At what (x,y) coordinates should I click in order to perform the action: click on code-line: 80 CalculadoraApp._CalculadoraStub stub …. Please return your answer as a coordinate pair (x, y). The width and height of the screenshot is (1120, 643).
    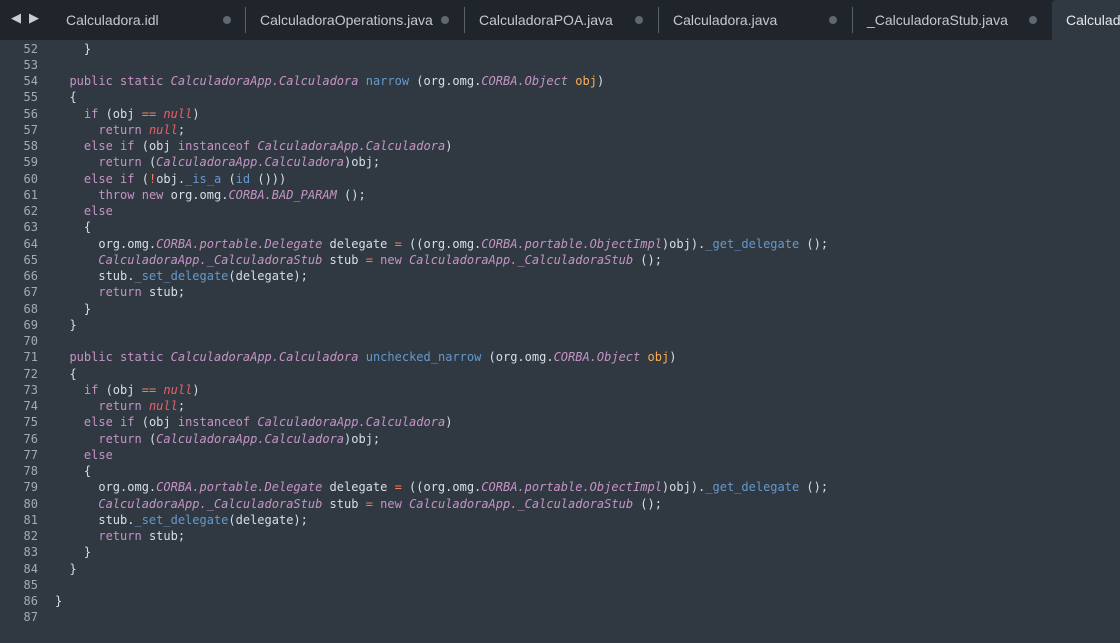
    Looking at the image, I should click on (560, 504).